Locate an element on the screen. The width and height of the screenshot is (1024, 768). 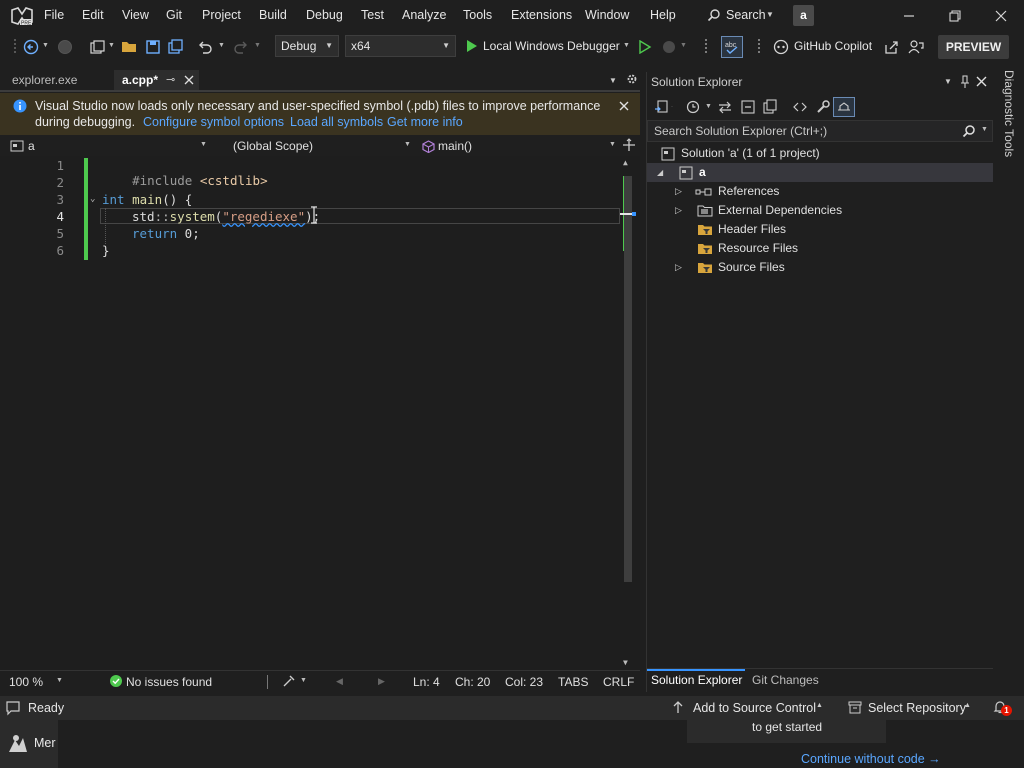
menu-window: Window is located at coordinates (607, 15).